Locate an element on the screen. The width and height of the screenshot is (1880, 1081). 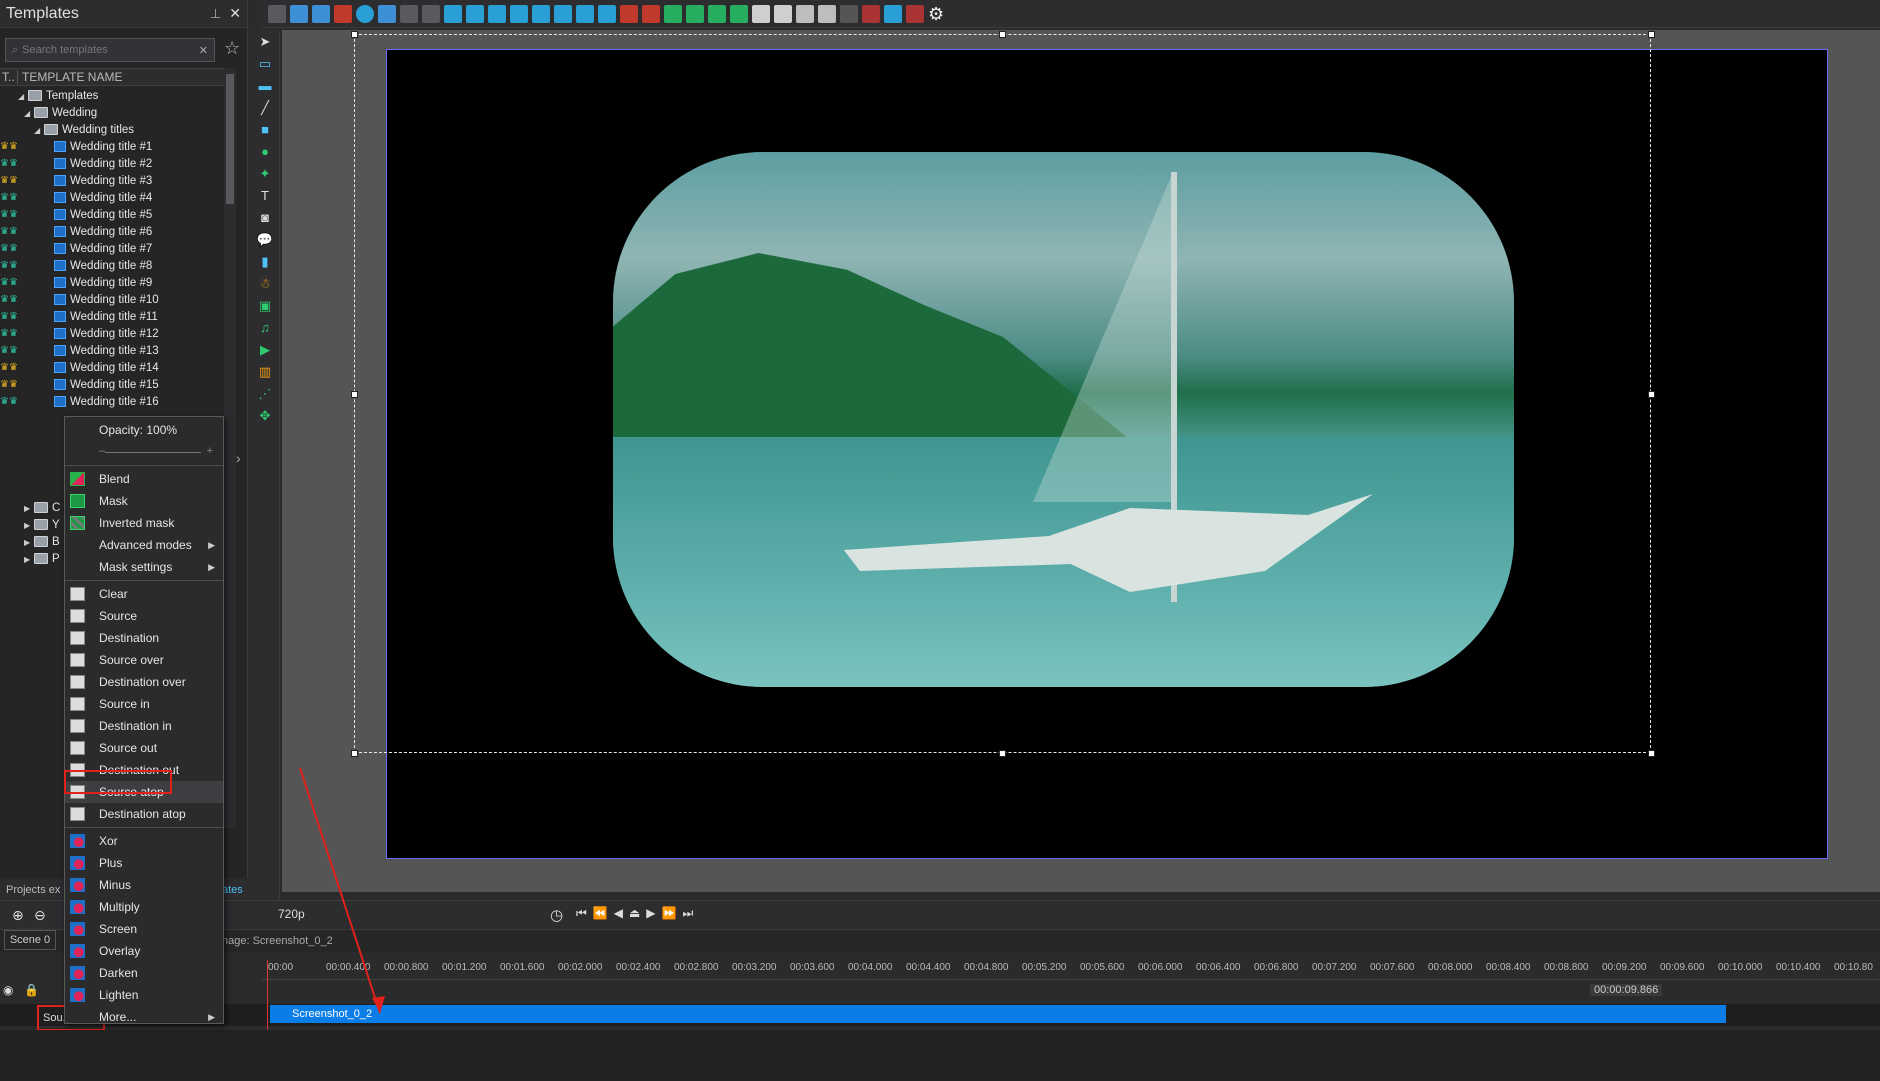
tree-item-template: ♛♛ Wedding title #14 is located at coordinates (111, 368).